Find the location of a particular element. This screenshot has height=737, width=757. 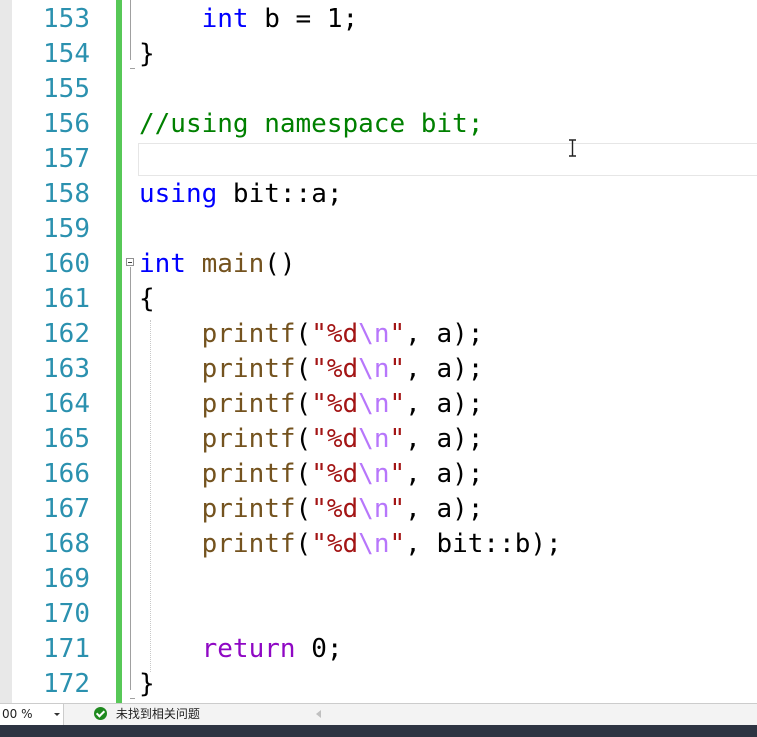

code-line: 168 printf("%d\n", bit::b); is located at coordinates (378, 544).